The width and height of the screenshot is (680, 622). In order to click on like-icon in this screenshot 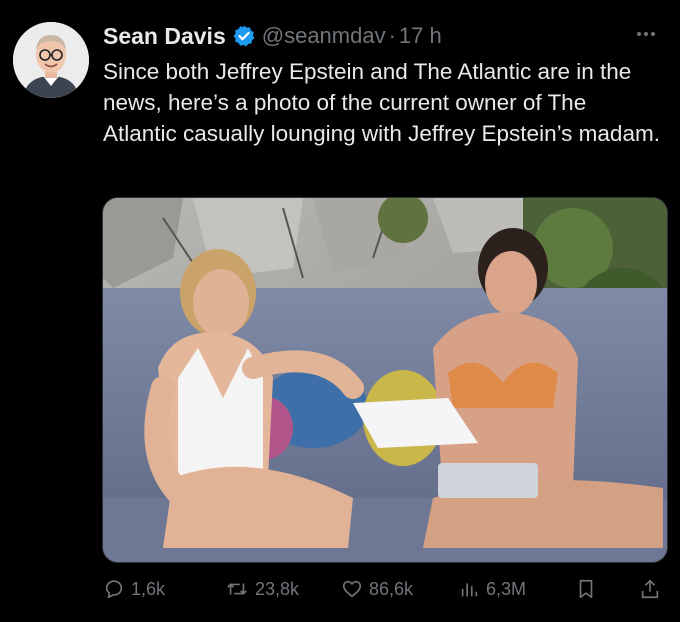, I will do `click(352, 589)`.